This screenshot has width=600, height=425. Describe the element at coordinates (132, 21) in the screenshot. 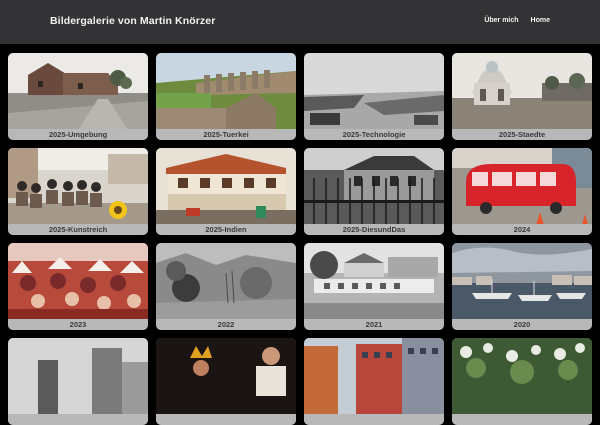

I see `site-title: Bildergalerie von Martin Knörzer` at that location.